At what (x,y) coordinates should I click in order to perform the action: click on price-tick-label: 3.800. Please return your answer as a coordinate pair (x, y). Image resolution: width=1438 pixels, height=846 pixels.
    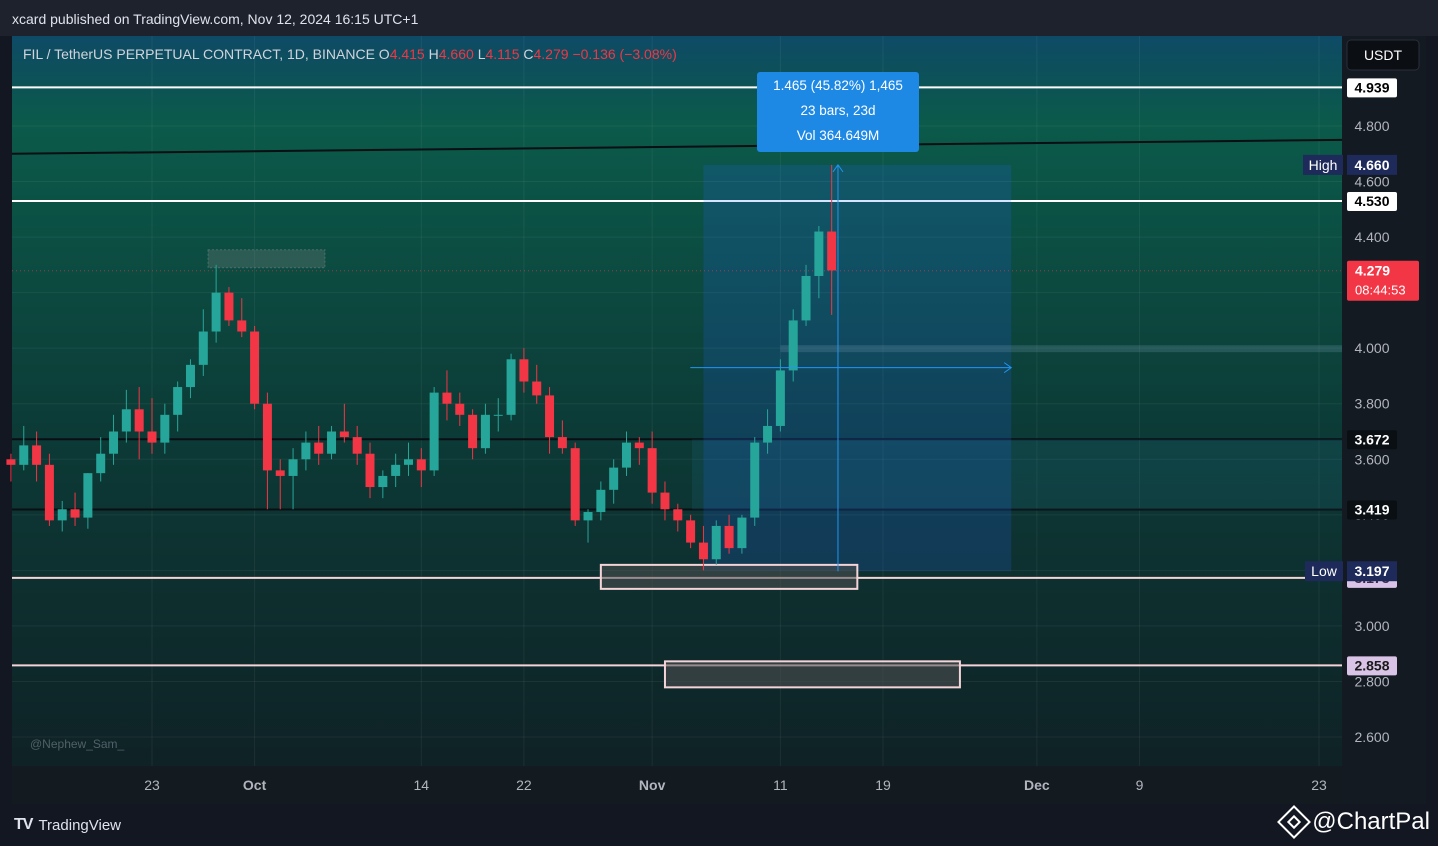
    Looking at the image, I should click on (1371, 404).